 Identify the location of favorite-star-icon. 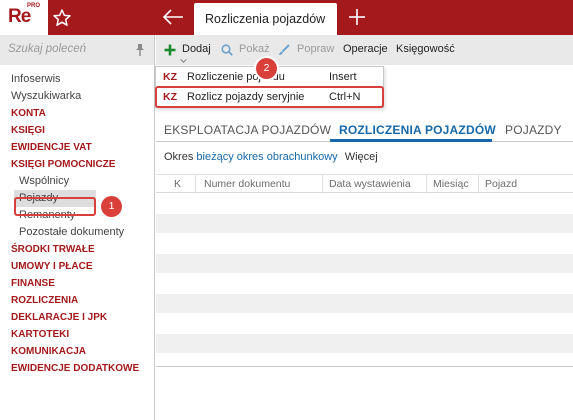
(62, 18).